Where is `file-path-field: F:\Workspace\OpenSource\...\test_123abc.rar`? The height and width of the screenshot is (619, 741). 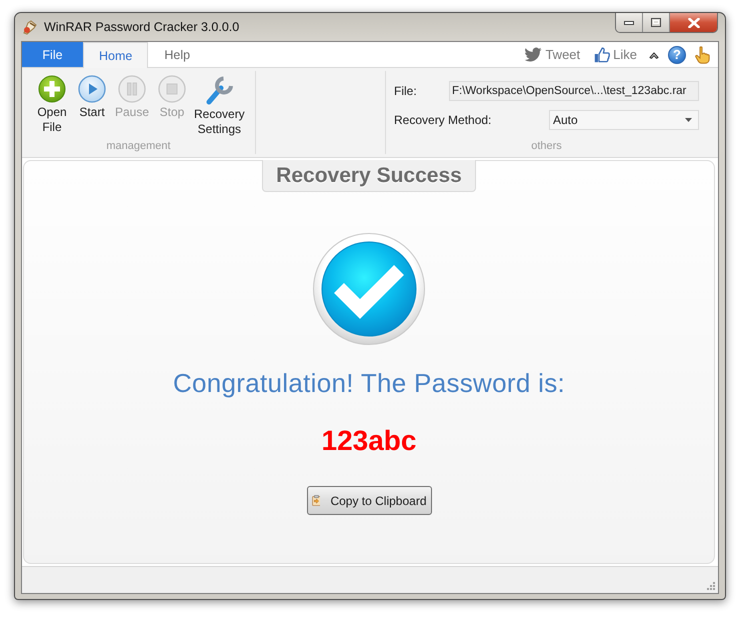
file-path-field: F:\Workspace\OpenSource\...\test_123abc.rar is located at coordinates (574, 91).